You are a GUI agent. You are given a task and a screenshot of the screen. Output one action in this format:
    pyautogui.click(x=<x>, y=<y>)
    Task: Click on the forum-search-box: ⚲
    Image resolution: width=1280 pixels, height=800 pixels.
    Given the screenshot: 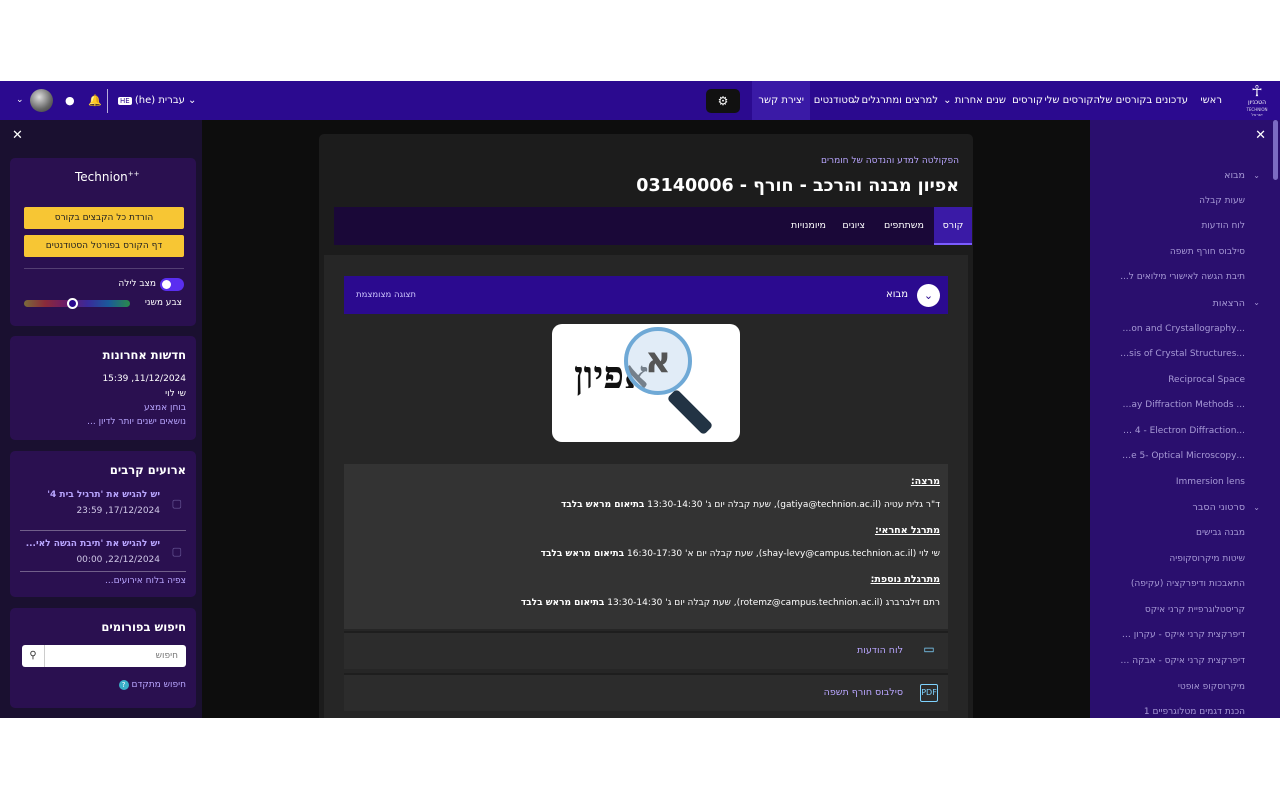 What is the action you would take?
    pyautogui.click(x=104, y=656)
    